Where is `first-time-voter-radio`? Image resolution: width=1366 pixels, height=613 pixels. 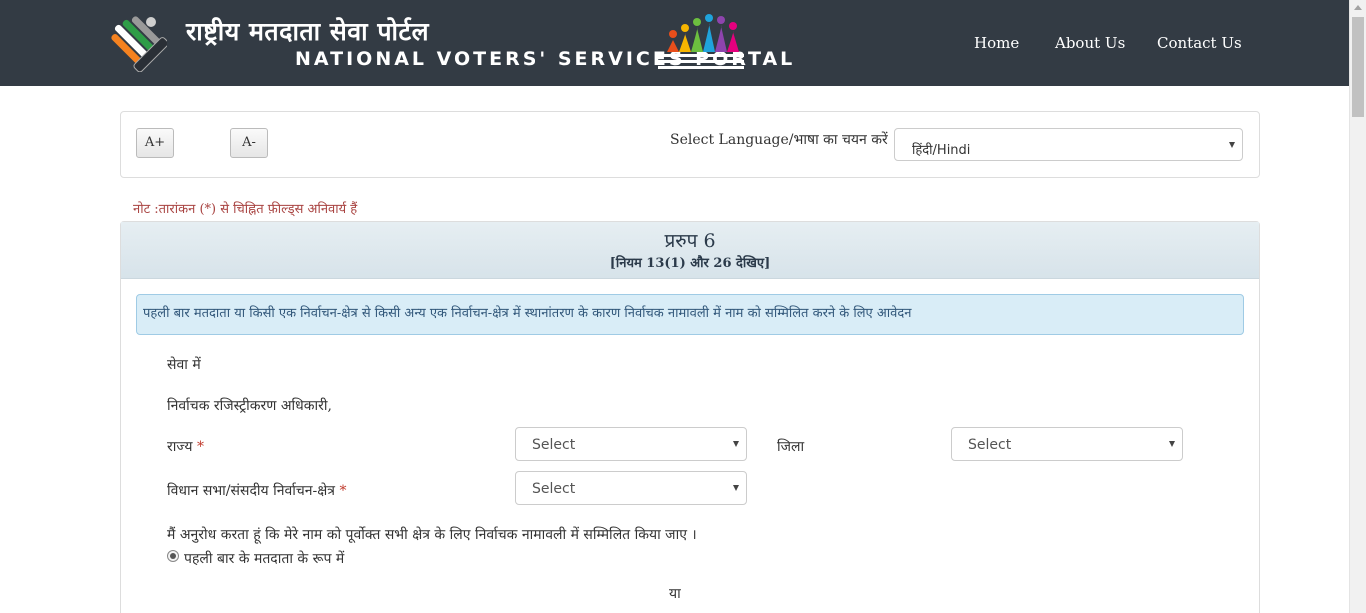
first-time-voter-radio is located at coordinates (173, 556).